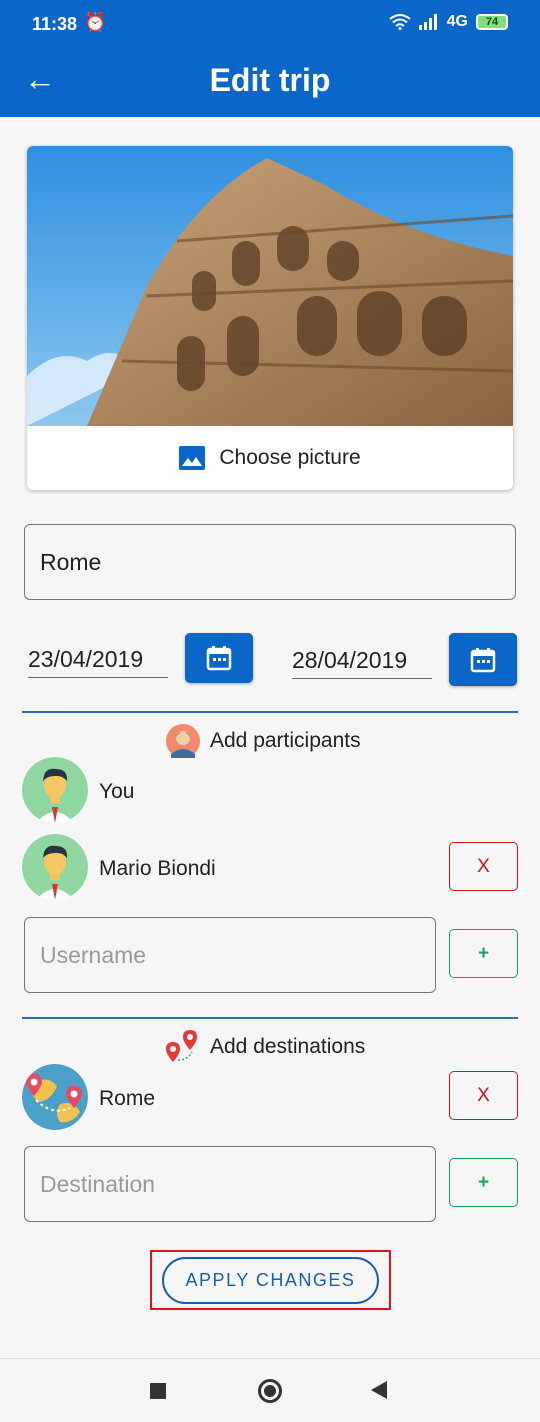  What do you see at coordinates (427, 22) in the screenshot?
I see `signal-icon` at bounding box center [427, 22].